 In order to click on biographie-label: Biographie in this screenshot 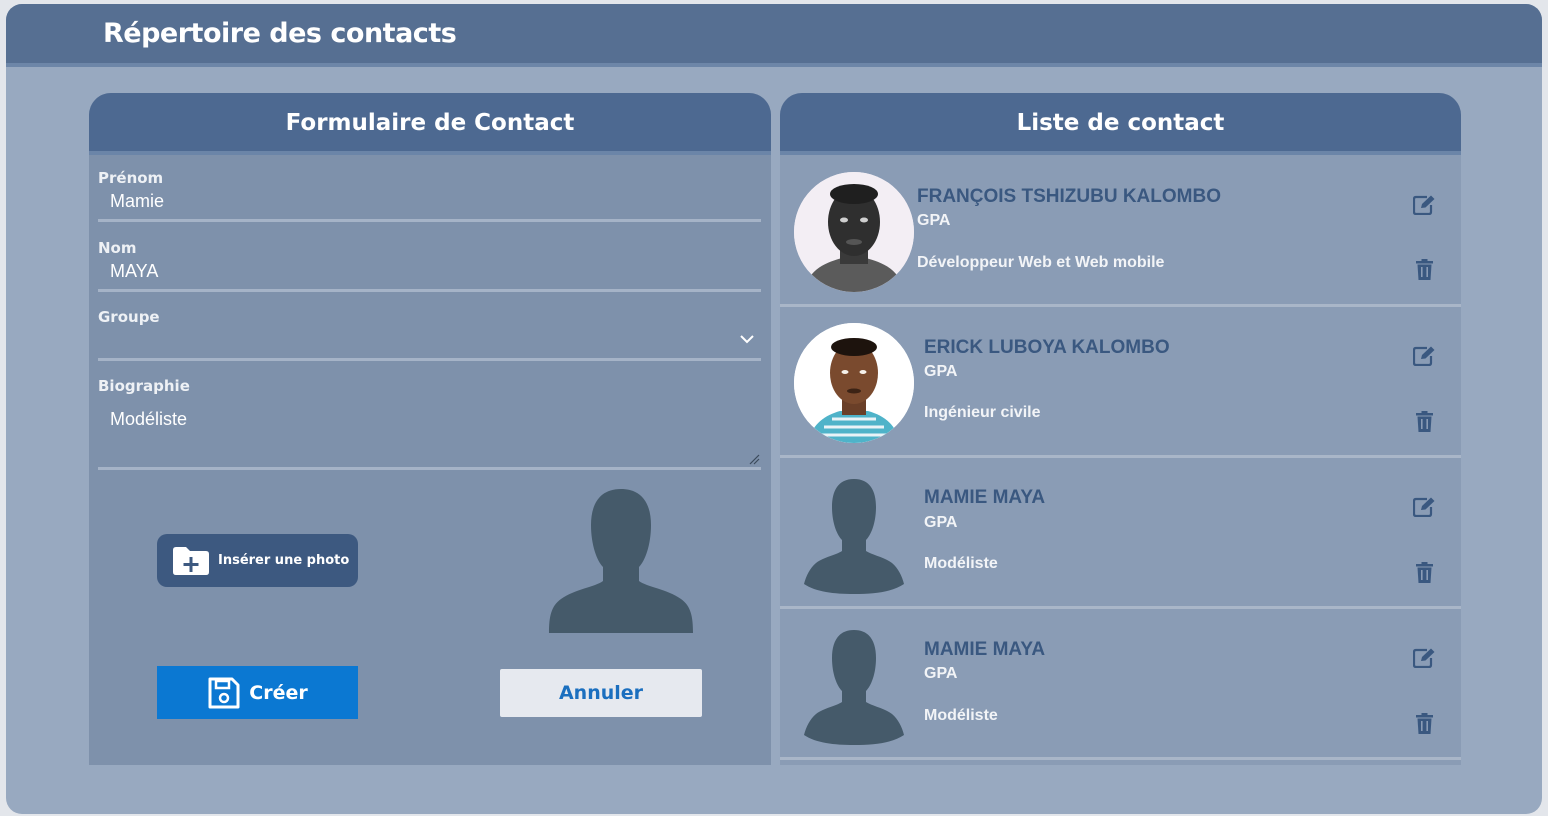, I will do `click(144, 386)`.